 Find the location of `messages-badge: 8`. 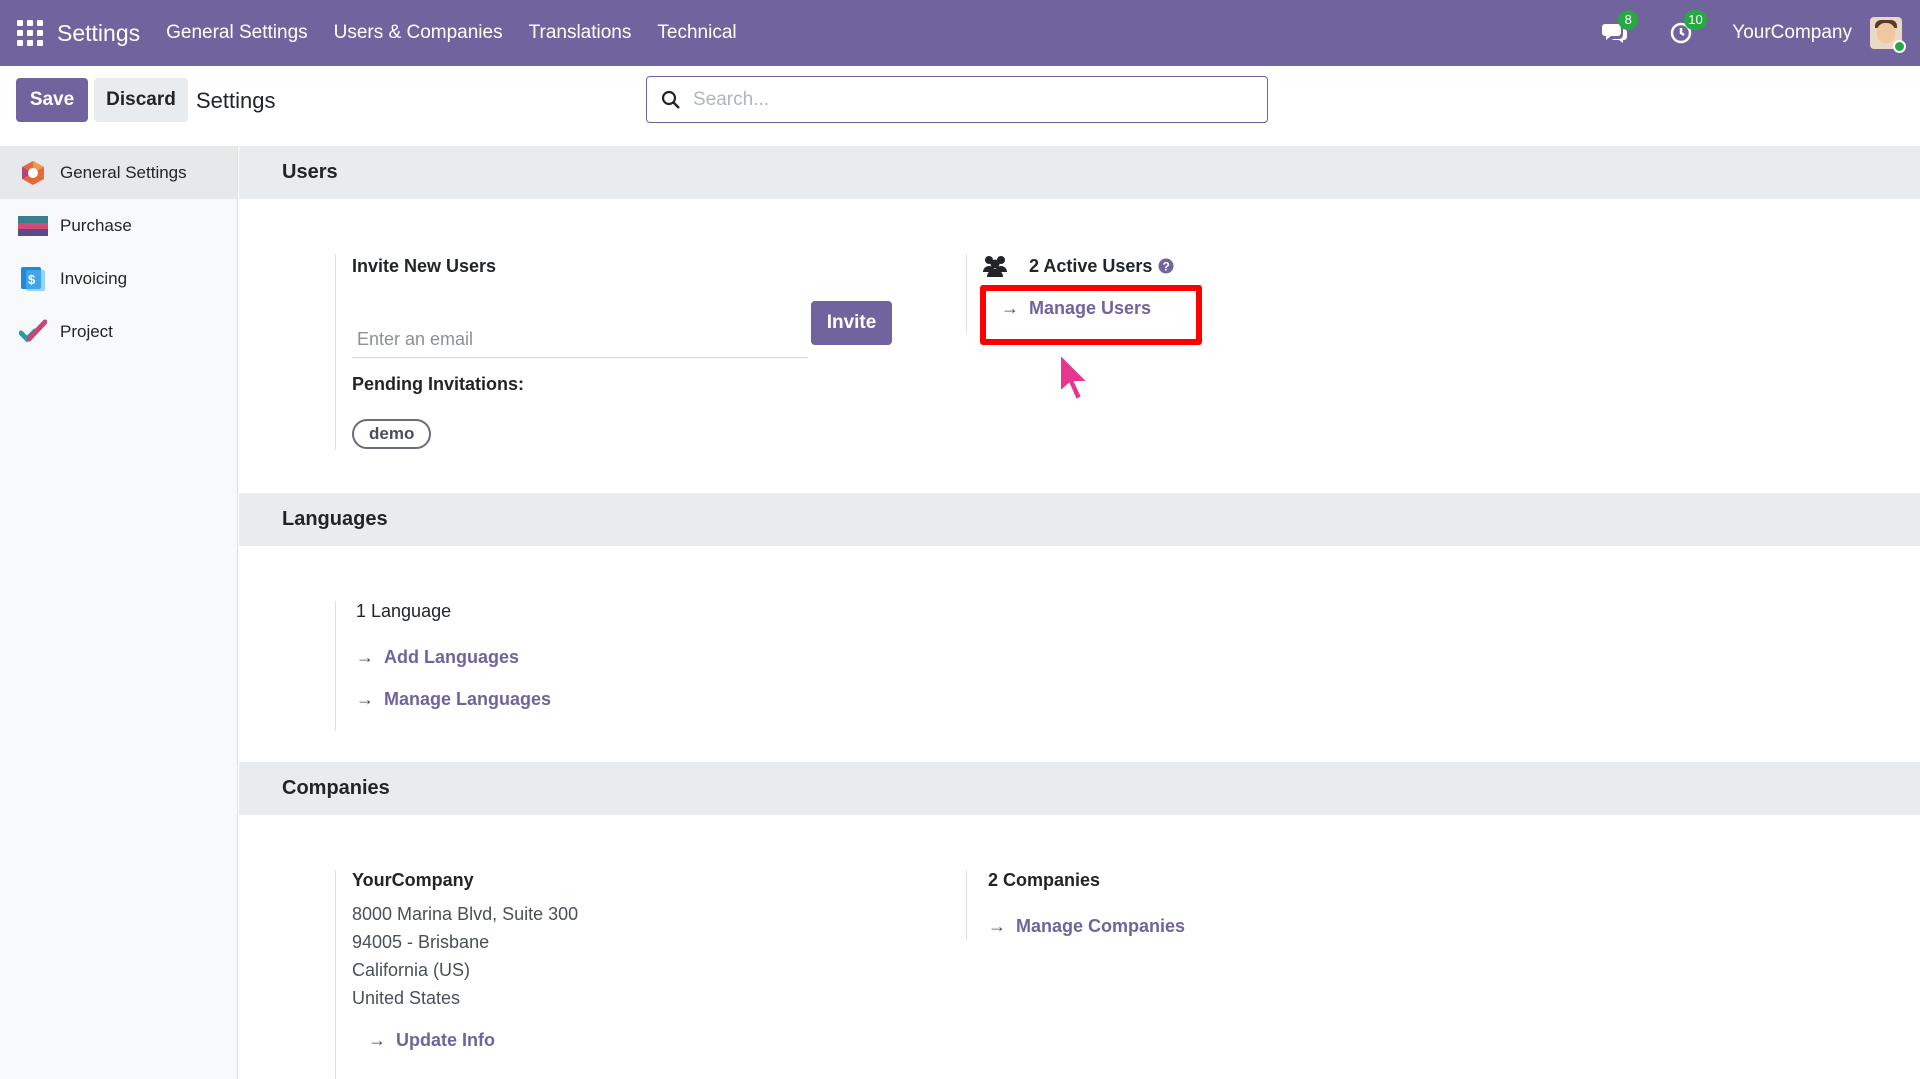

messages-badge: 8 is located at coordinates (1628, 20).